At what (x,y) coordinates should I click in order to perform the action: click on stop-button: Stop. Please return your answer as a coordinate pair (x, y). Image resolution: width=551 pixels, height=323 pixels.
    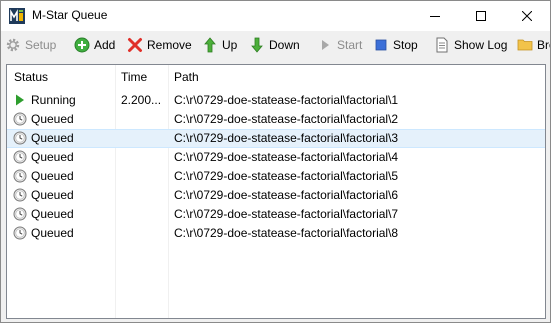
    Looking at the image, I should click on (395, 45).